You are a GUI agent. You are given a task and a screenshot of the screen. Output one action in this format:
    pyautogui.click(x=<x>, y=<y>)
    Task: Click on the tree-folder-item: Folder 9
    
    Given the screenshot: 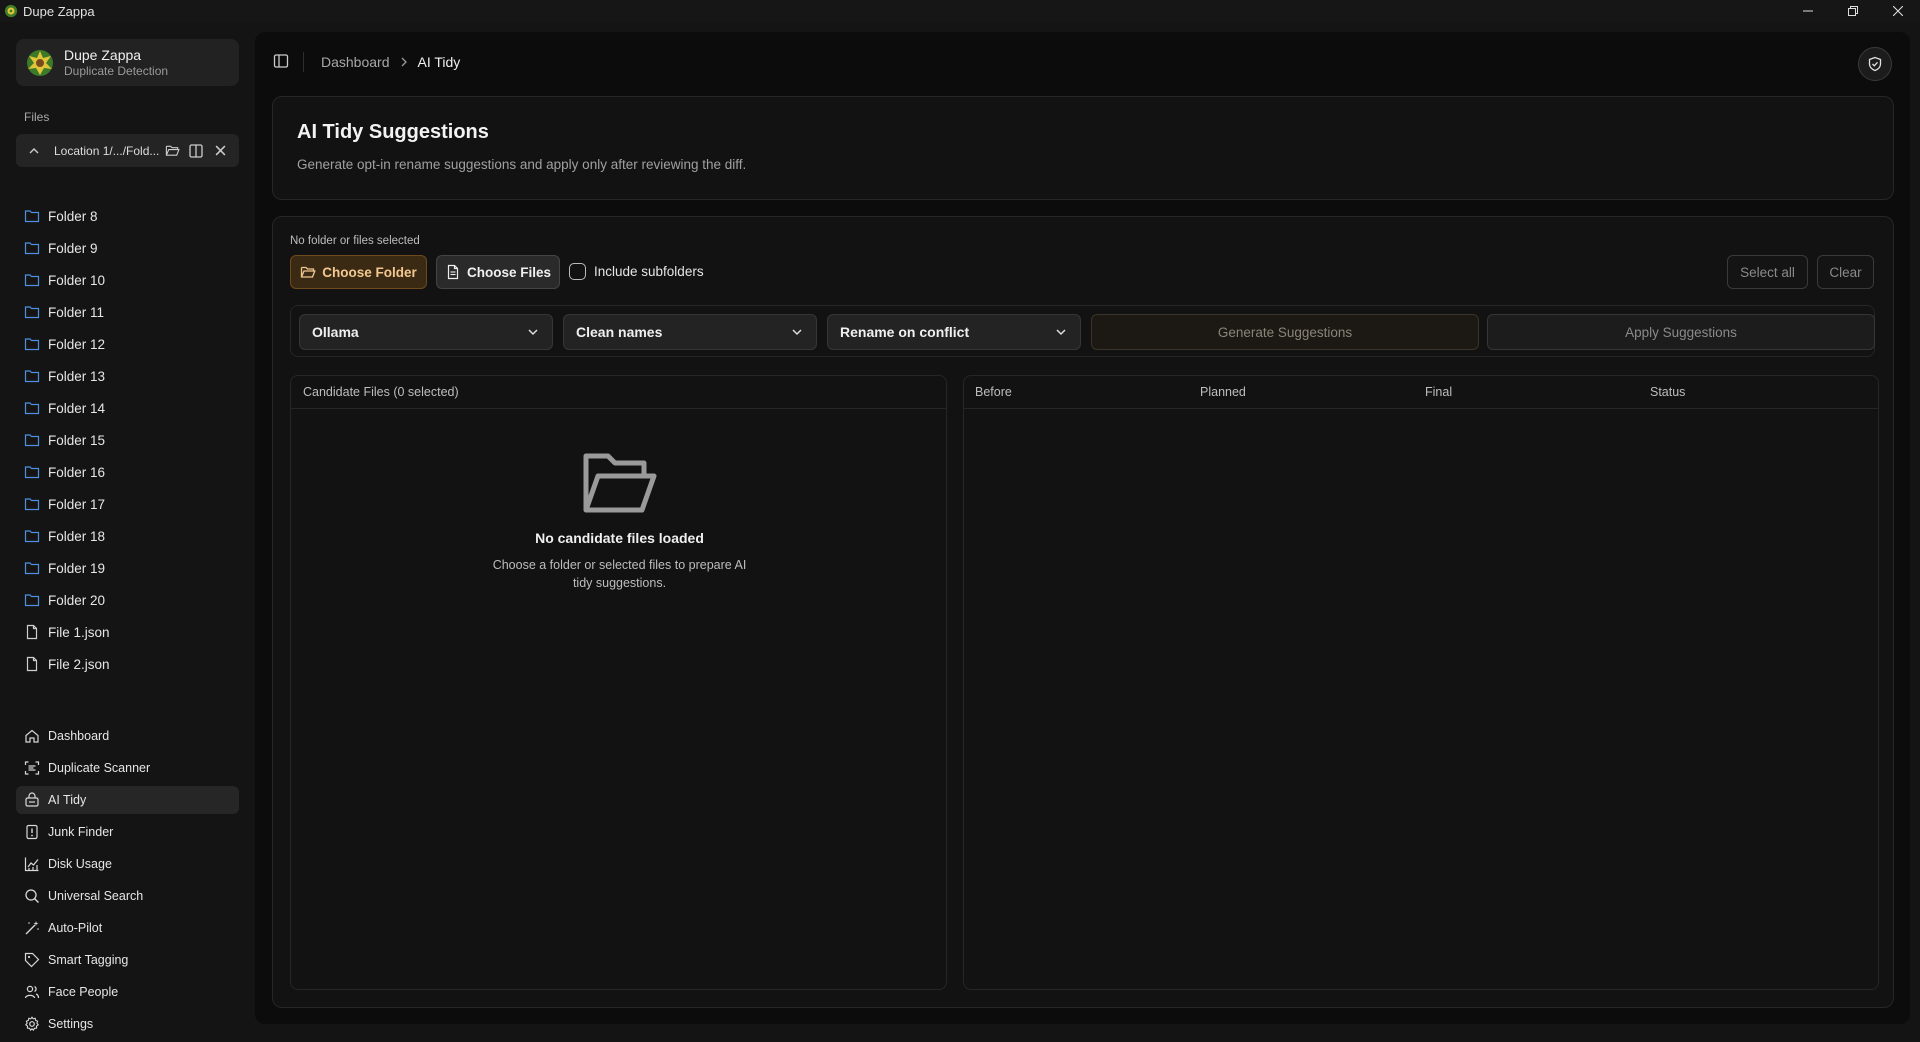 What is the action you would take?
    pyautogui.click(x=127, y=248)
    